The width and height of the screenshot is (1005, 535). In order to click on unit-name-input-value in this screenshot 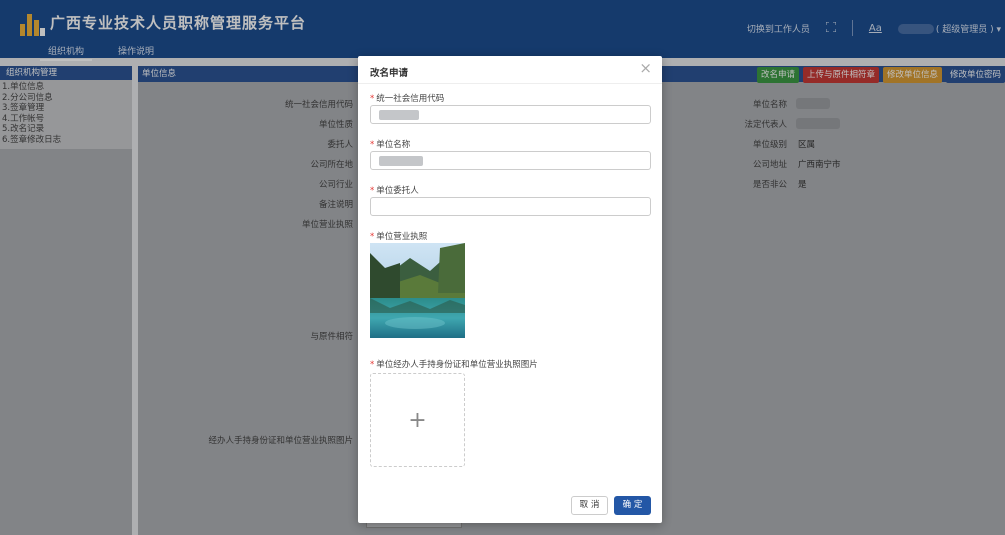, I will do `click(401, 161)`.